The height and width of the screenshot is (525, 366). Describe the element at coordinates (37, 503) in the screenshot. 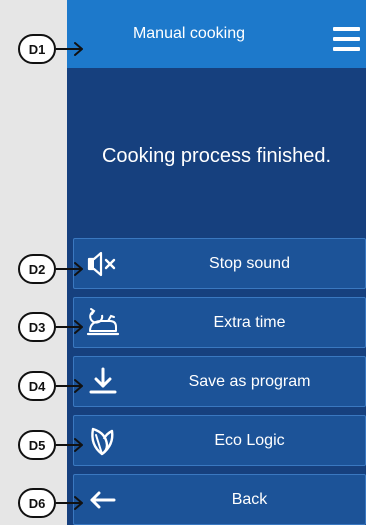

I see `callout-d6: D6` at that location.